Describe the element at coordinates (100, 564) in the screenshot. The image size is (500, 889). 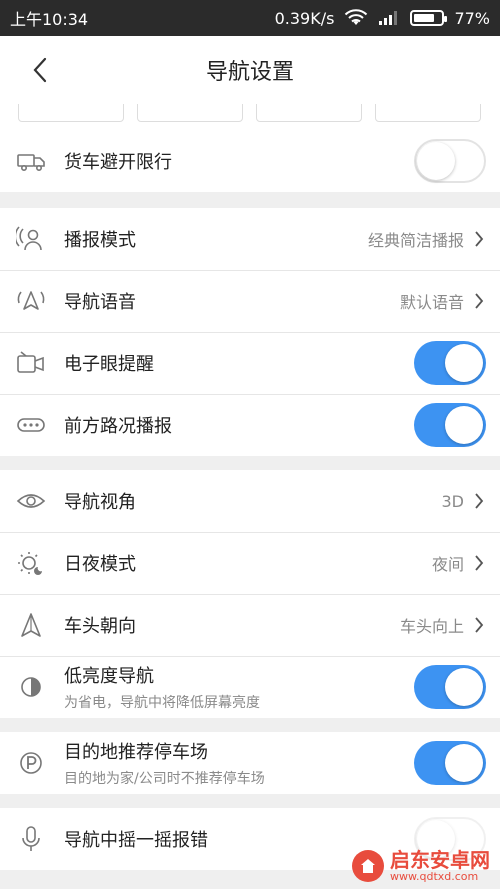
I see `day-night-label: 日夜模式` at that location.